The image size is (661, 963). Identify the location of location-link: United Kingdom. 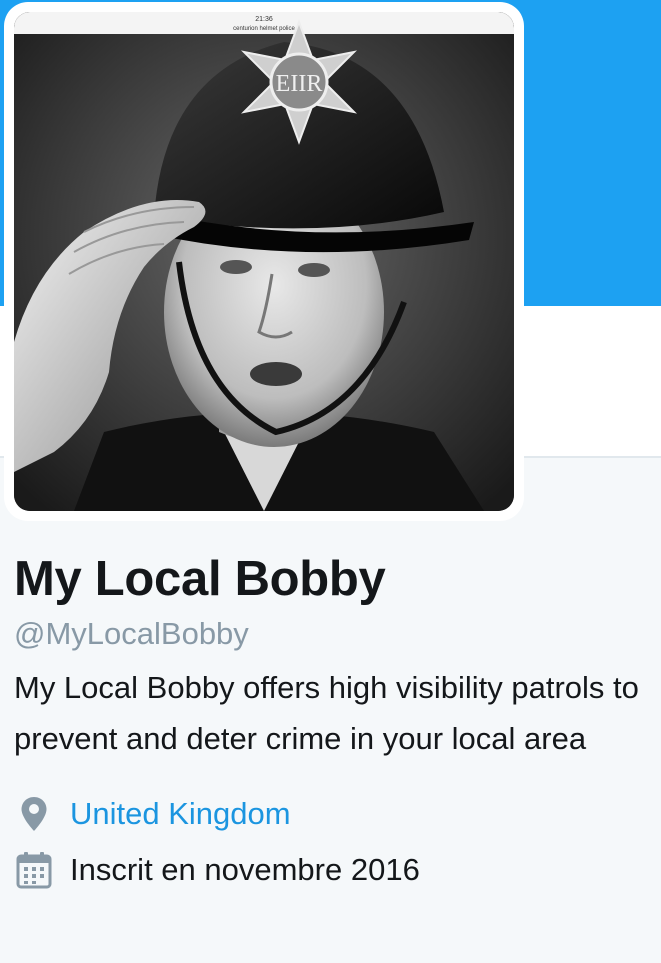
(180, 814).